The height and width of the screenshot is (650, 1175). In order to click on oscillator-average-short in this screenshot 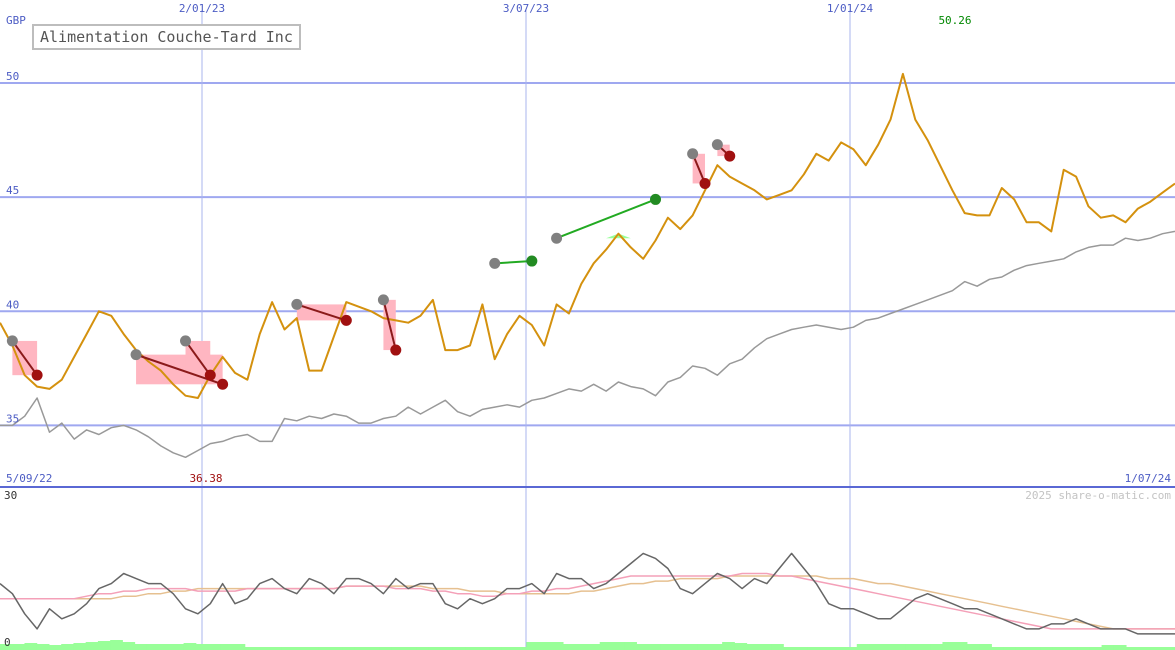, I will do `click(587, 601)`.